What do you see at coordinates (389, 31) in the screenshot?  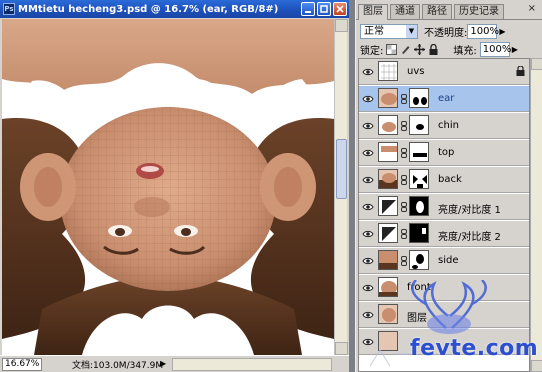 I see `blend-mode-select: 正常 ▼` at bounding box center [389, 31].